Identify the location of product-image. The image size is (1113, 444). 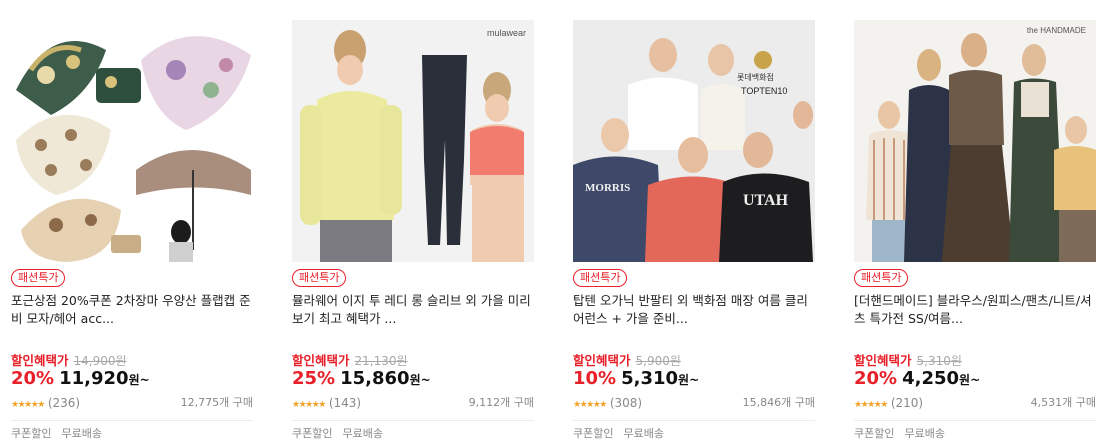
(132, 141).